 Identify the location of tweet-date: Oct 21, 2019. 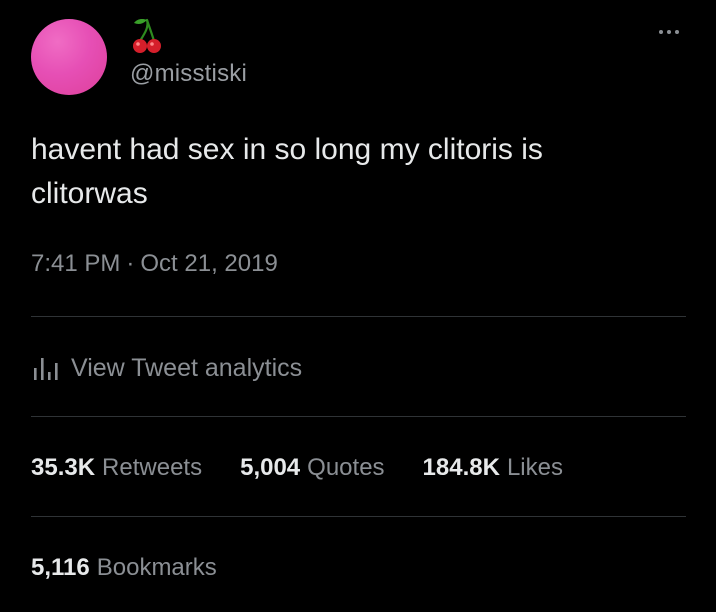
(208, 263).